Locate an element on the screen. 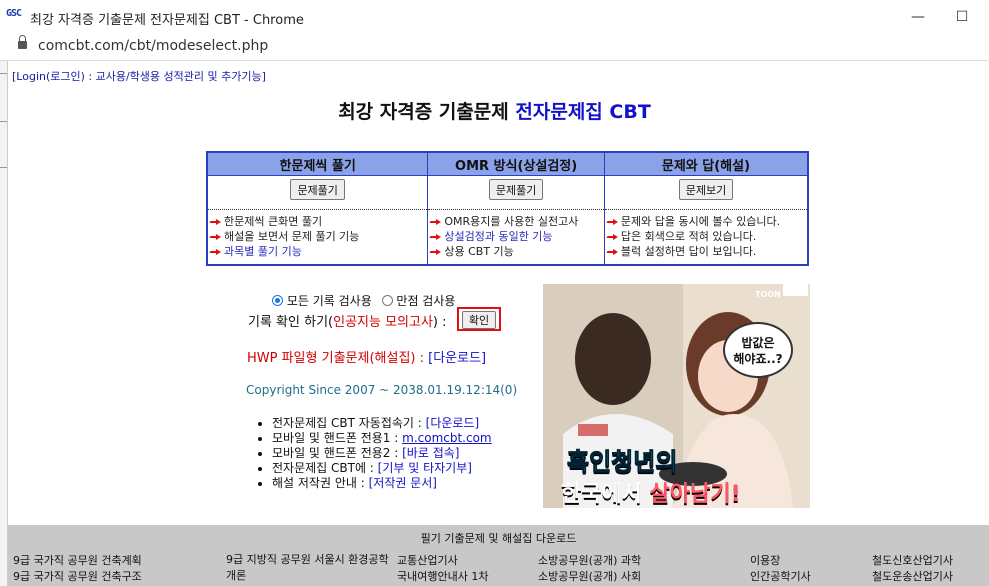  desc-text: 문제와 답을 동시에 볼수 있습니다. is located at coordinates (700, 221).